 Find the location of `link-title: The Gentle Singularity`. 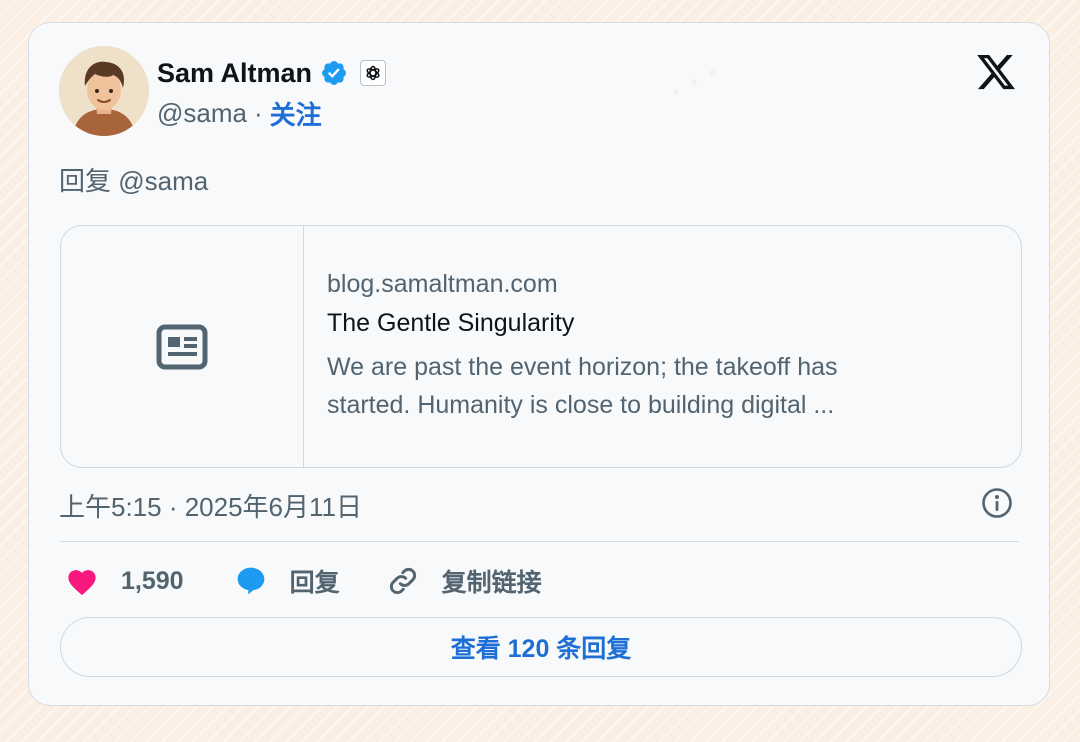

link-title: The Gentle Singularity is located at coordinates (451, 323).